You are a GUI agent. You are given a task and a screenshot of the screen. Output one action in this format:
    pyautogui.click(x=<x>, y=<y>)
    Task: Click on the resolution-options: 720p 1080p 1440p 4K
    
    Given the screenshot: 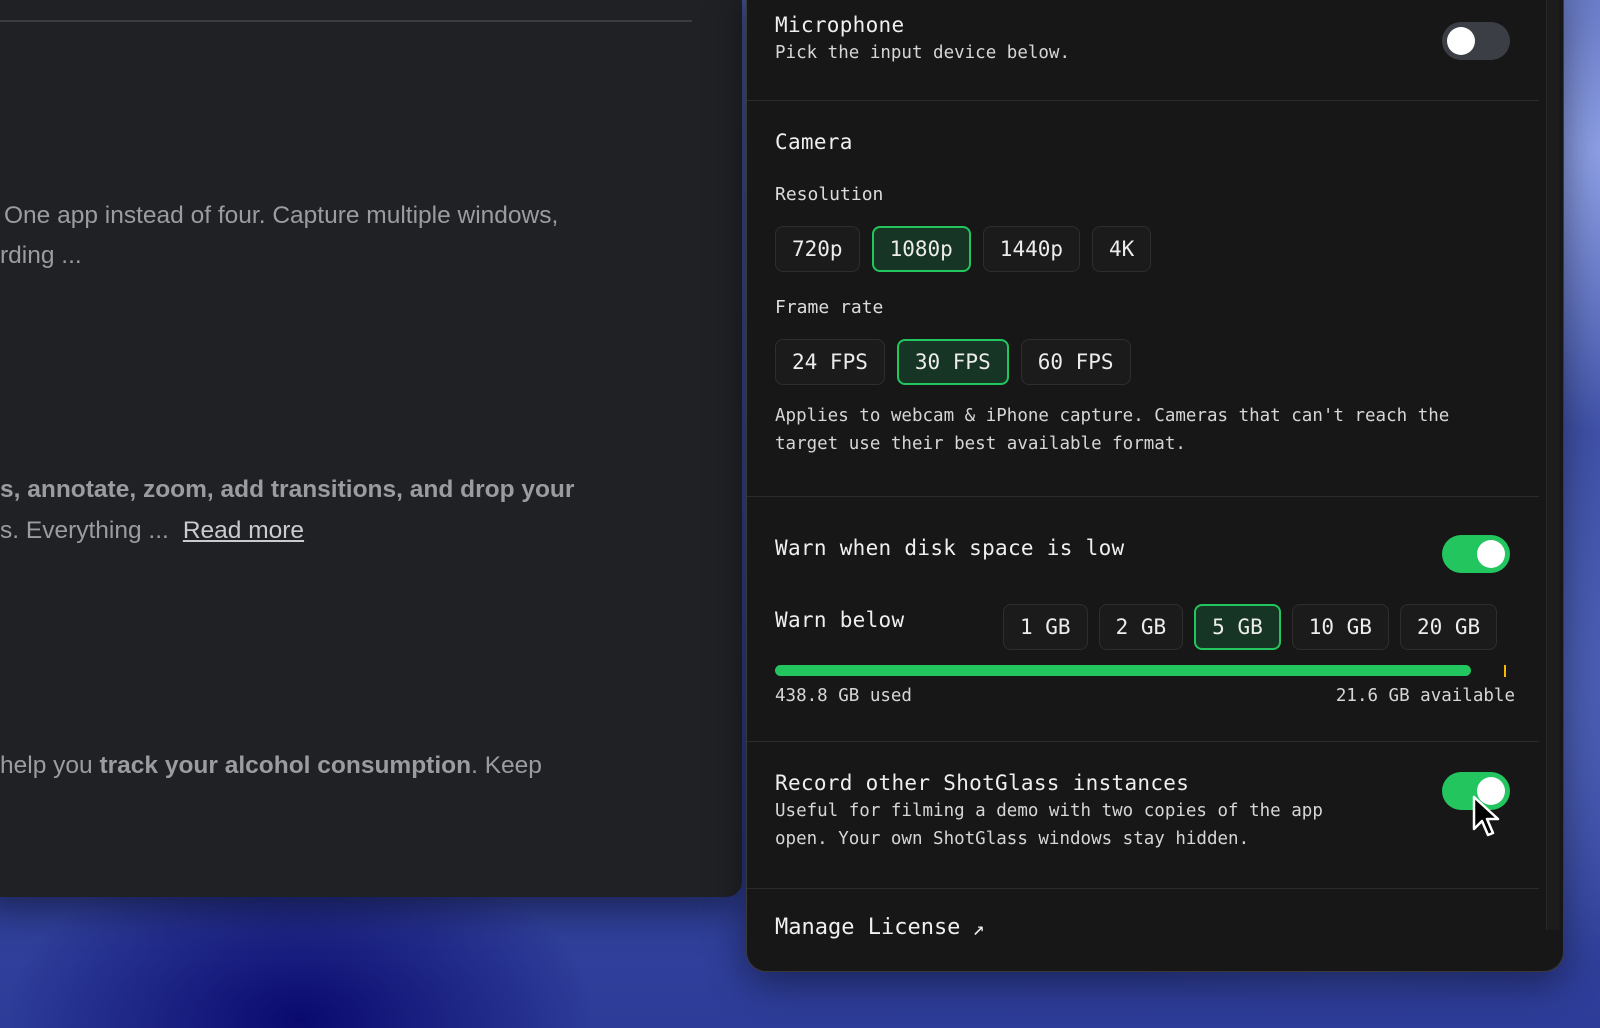 What is the action you would take?
    pyautogui.click(x=963, y=249)
    